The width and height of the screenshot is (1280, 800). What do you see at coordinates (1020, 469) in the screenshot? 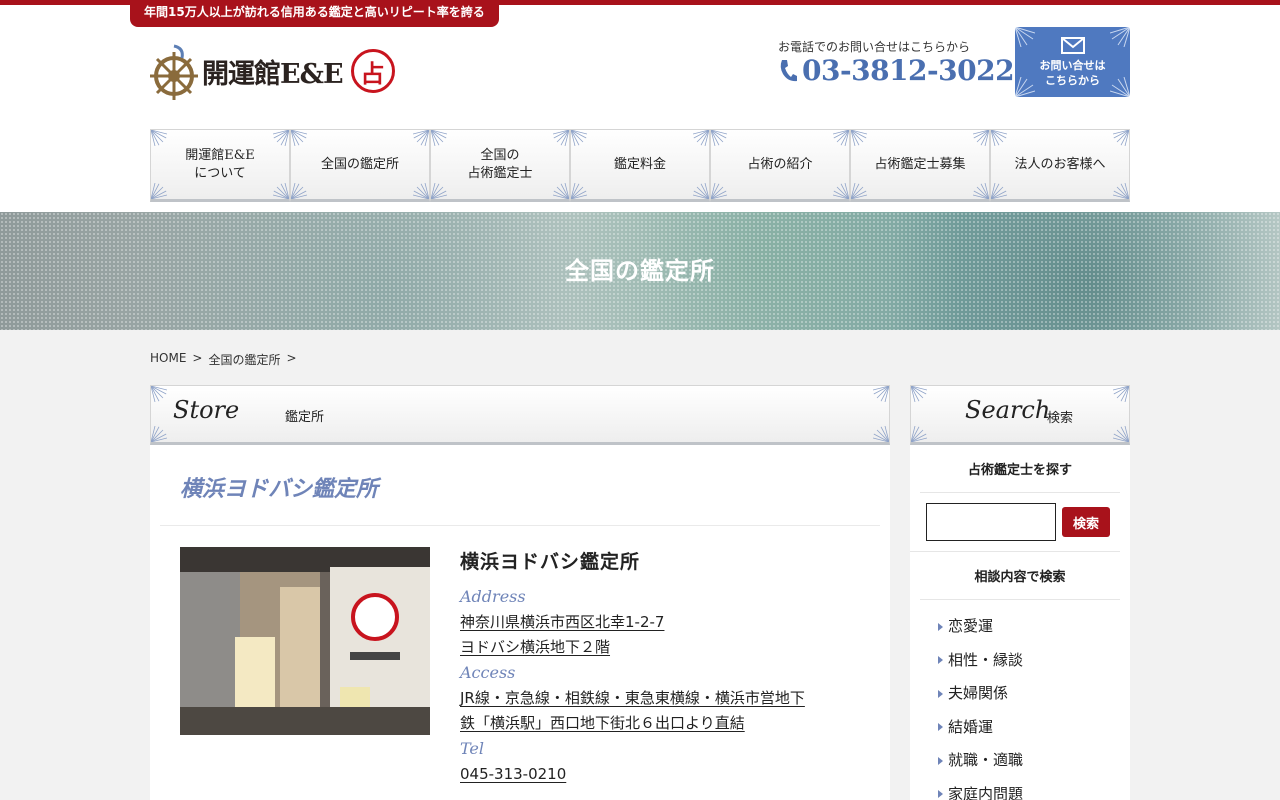
I see `find-teller-heading: 占術鑑定士を探す` at bounding box center [1020, 469].